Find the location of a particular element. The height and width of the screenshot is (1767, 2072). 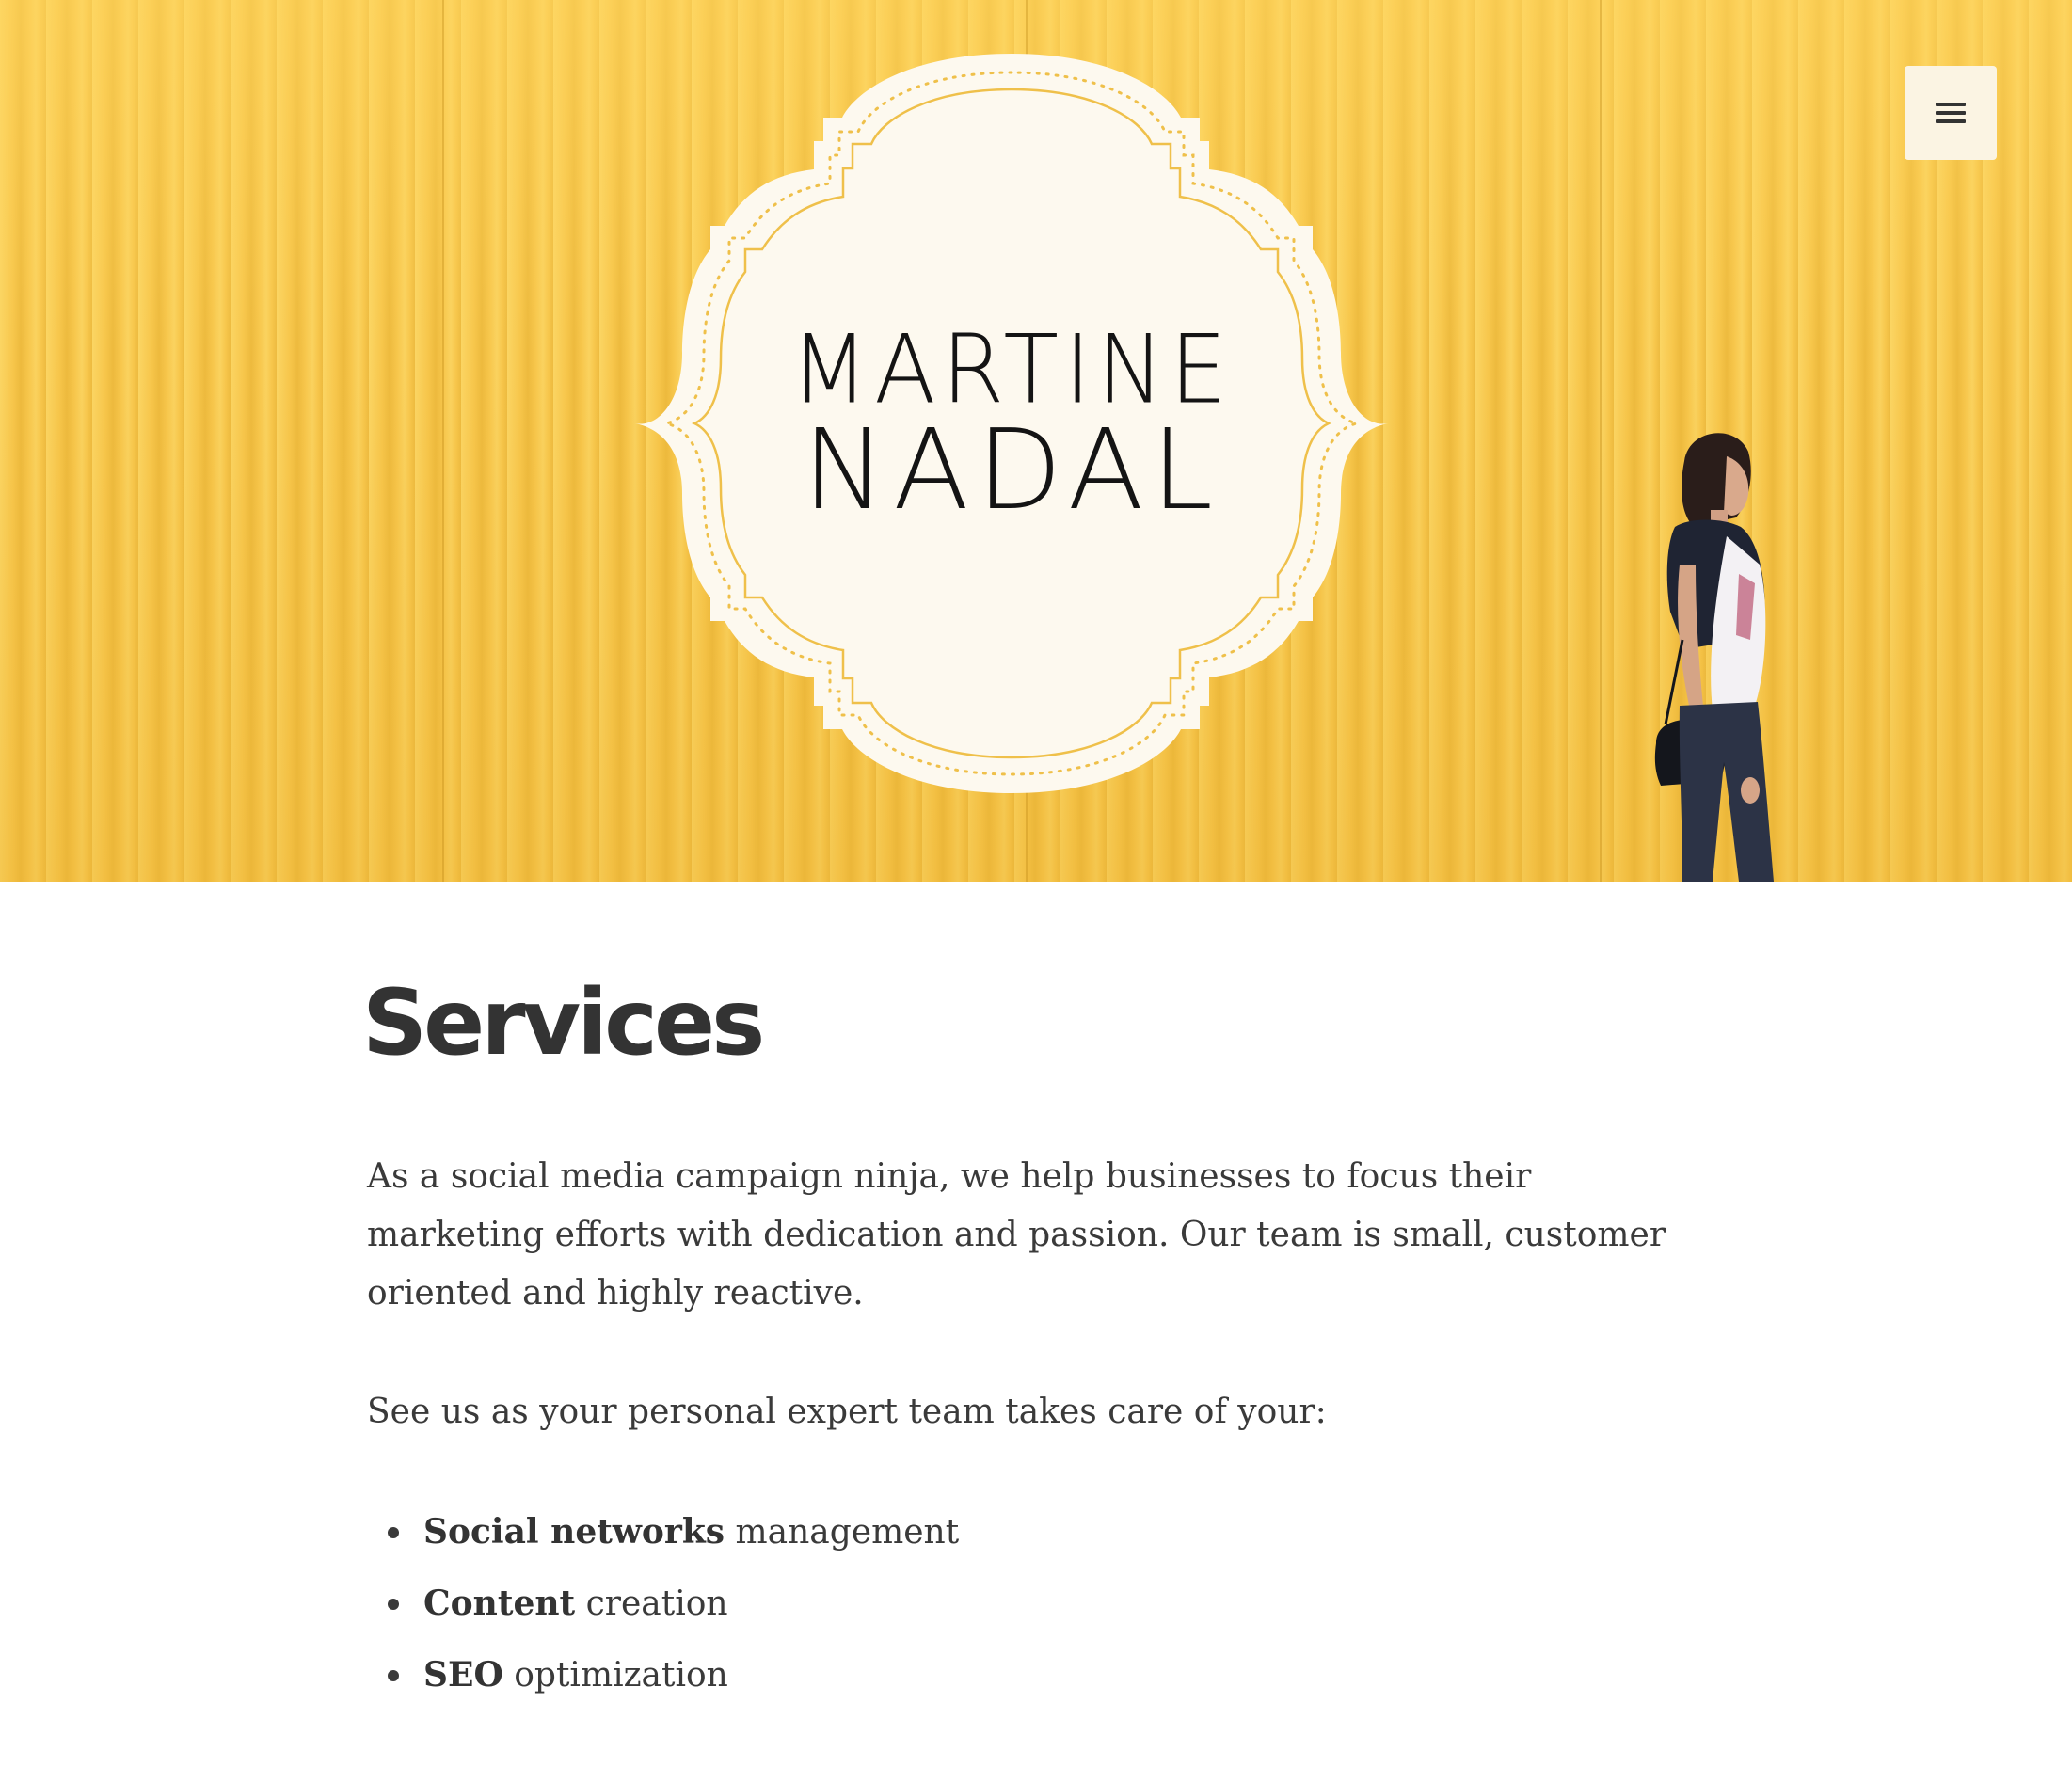

service-description: optimization is located at coordinates (615, 1675).